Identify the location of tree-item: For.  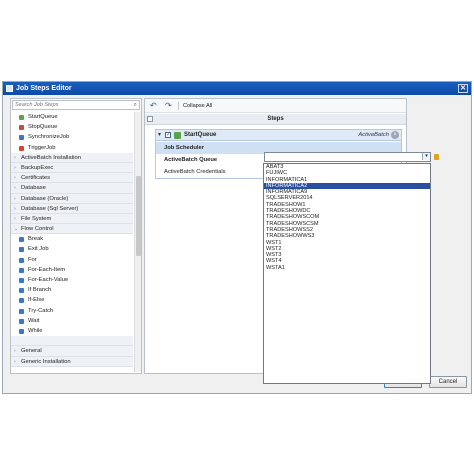
(72, 260).